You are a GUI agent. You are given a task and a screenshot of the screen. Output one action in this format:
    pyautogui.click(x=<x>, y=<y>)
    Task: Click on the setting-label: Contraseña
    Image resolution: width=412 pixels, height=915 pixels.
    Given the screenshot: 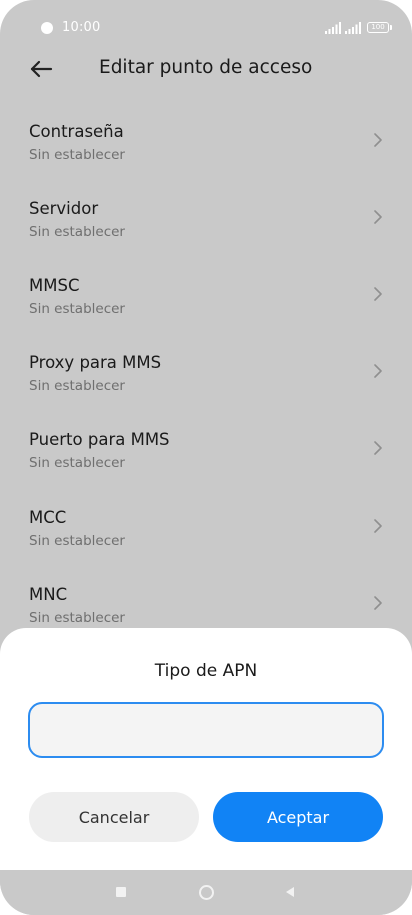 What is the action you would take?
    pyautogui.click(x=76, y=131)
    